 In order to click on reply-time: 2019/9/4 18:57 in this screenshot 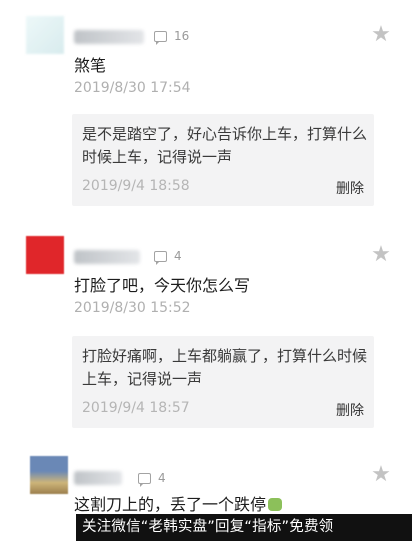, I will do `click(136, 408)`.